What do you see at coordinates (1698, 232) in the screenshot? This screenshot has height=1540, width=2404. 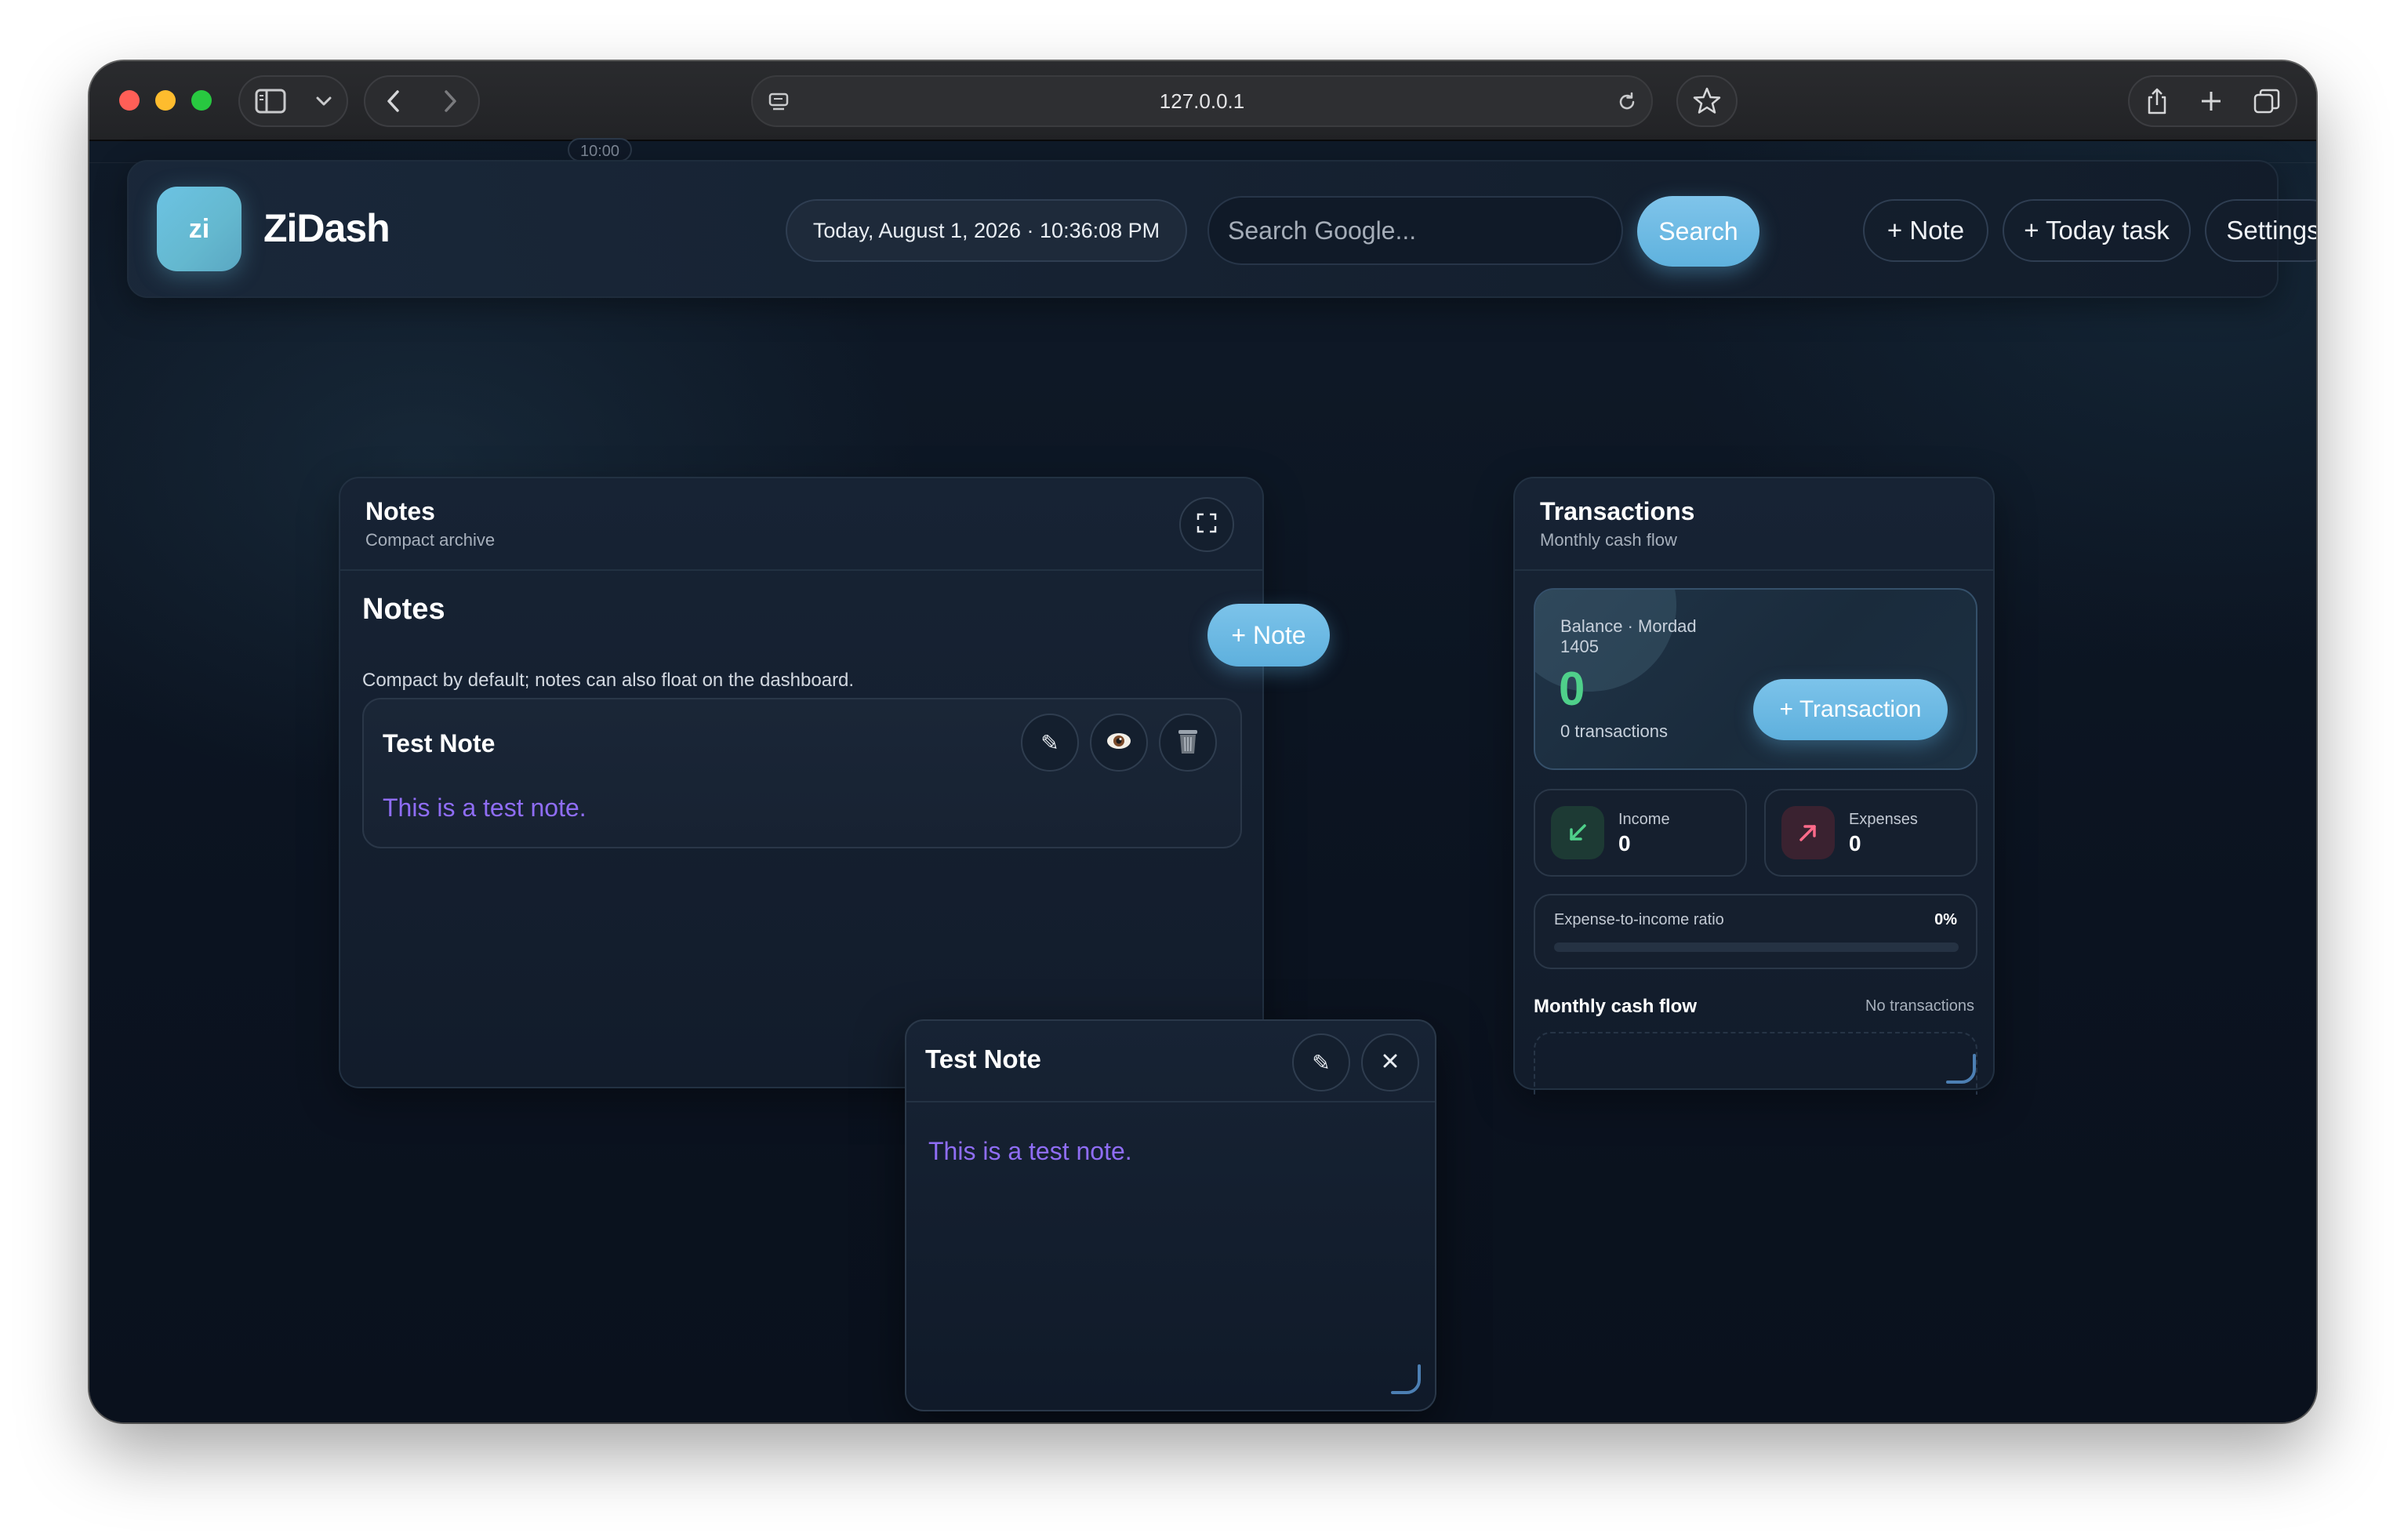 I see `search-button: Search` at bounding box center [1698, 232].